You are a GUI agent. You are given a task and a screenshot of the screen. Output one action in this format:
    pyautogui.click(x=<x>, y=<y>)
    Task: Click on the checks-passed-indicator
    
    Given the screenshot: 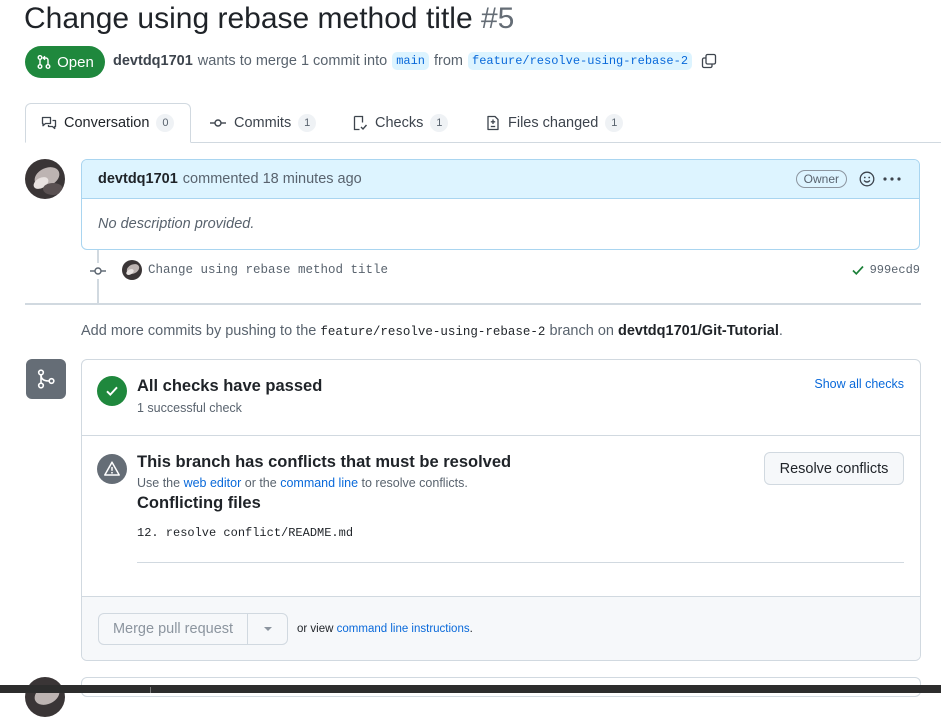 What is the action you would take?
    pyautogui.click(x=112, y=391)
    